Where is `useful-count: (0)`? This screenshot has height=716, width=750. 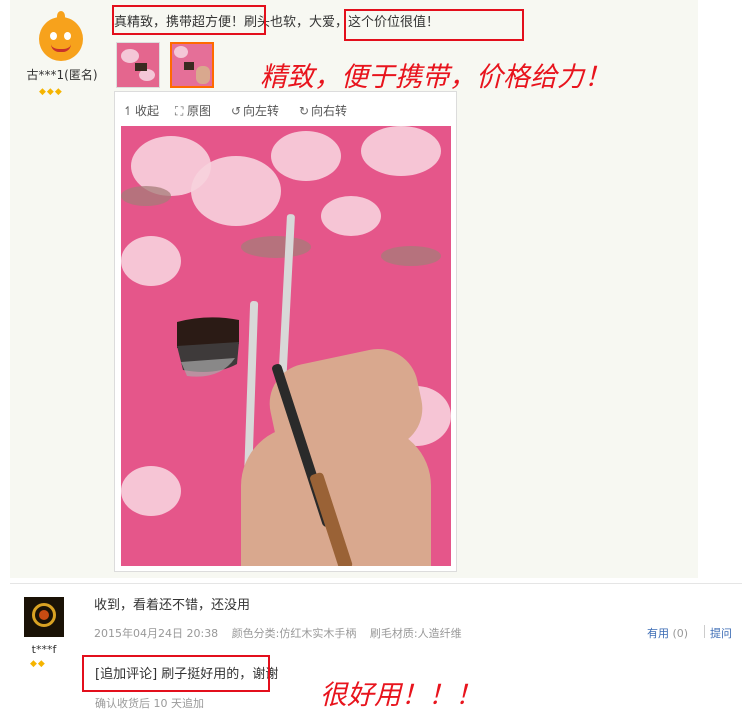
useful-count: (0) is located at coordinates (680, 633).